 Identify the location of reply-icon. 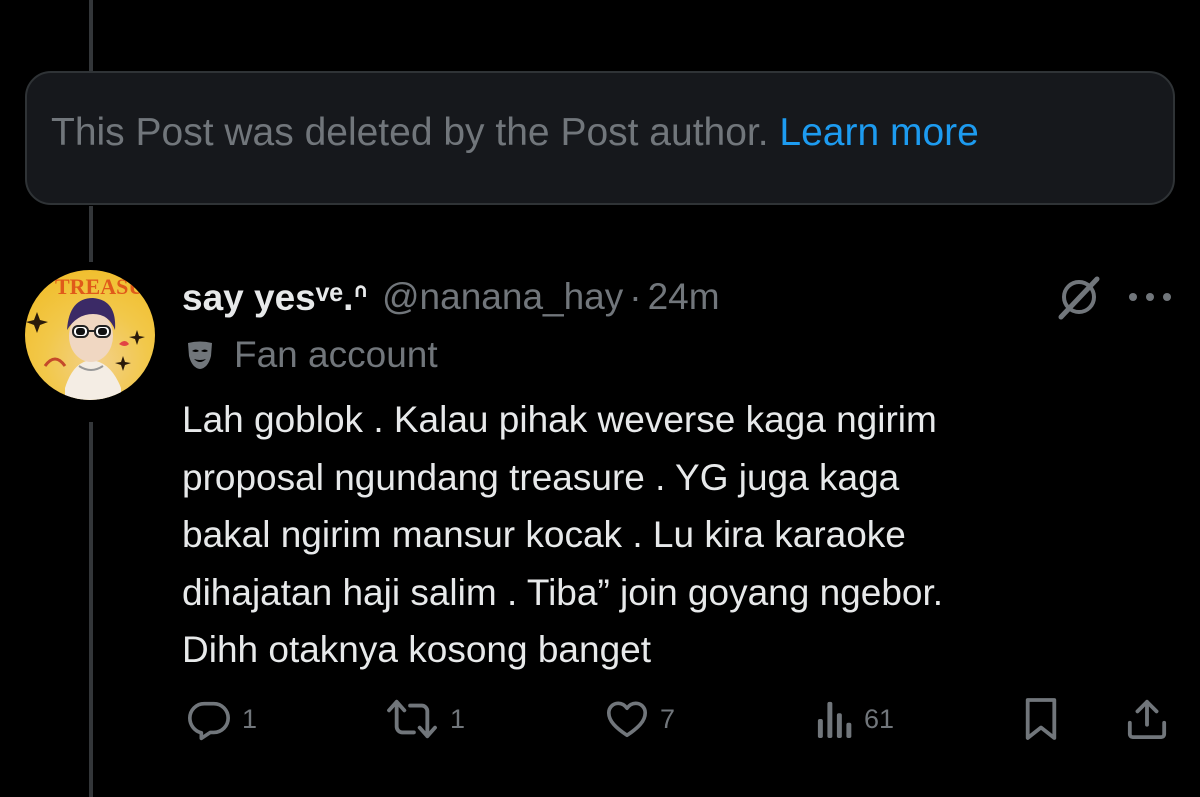
(209, 721).